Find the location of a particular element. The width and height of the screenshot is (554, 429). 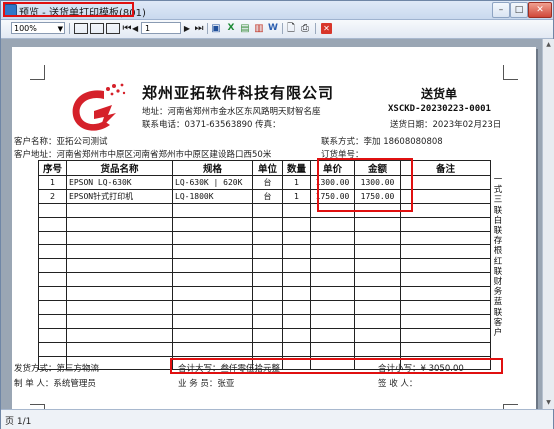

page-indicator: 页 1/1 is located at coordinates (18, 422).